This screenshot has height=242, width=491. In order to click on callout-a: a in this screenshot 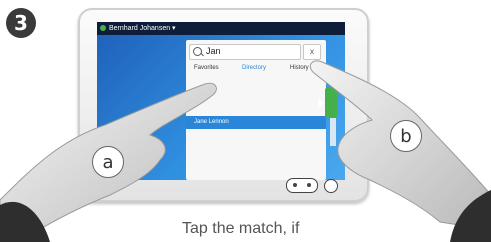, I will do `click(108, 162)`.